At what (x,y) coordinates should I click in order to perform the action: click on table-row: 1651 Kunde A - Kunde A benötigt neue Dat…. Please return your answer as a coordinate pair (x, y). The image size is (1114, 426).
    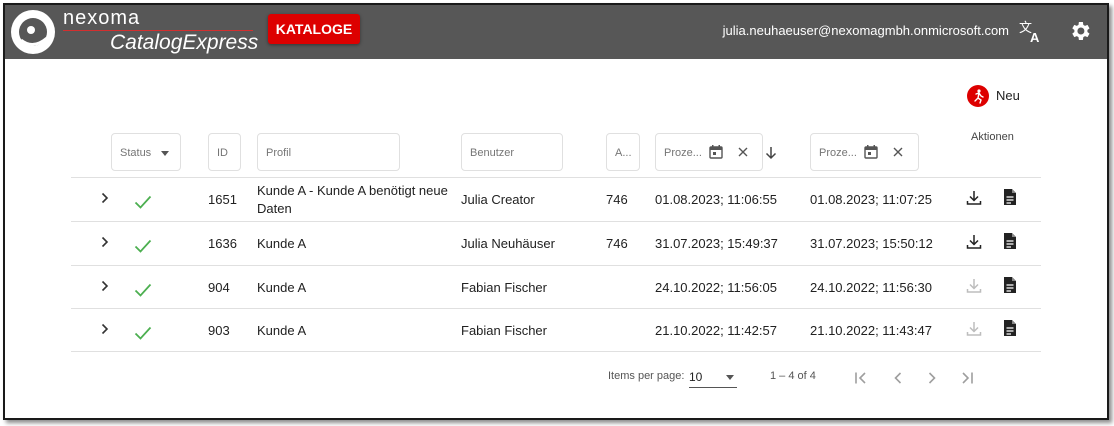
    Looking at the image, I should click on (556, 199).